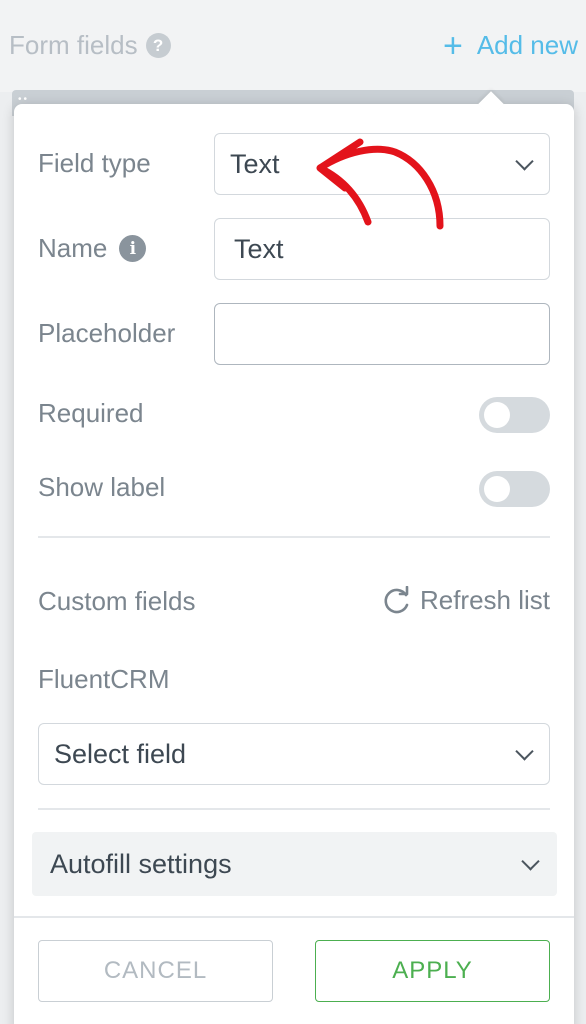 The width and height of the screenshot is (586, 1024). I want to click on show-label-toggle, so click(514, 489).